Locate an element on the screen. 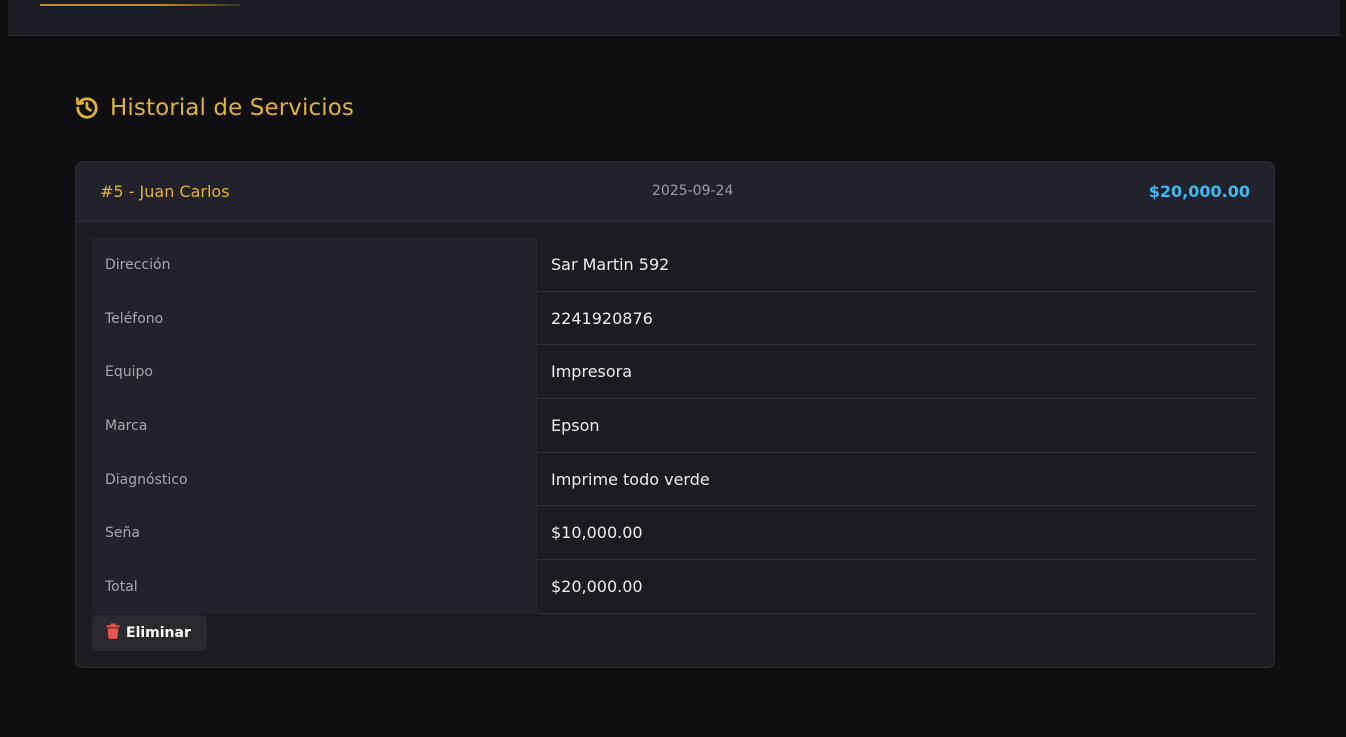 Image resolution: width=1346 pixels, height=737 pixels. detail-row-diagnostico: Diagnóstico Imprime todo verde is located at coordinates (675, 479).